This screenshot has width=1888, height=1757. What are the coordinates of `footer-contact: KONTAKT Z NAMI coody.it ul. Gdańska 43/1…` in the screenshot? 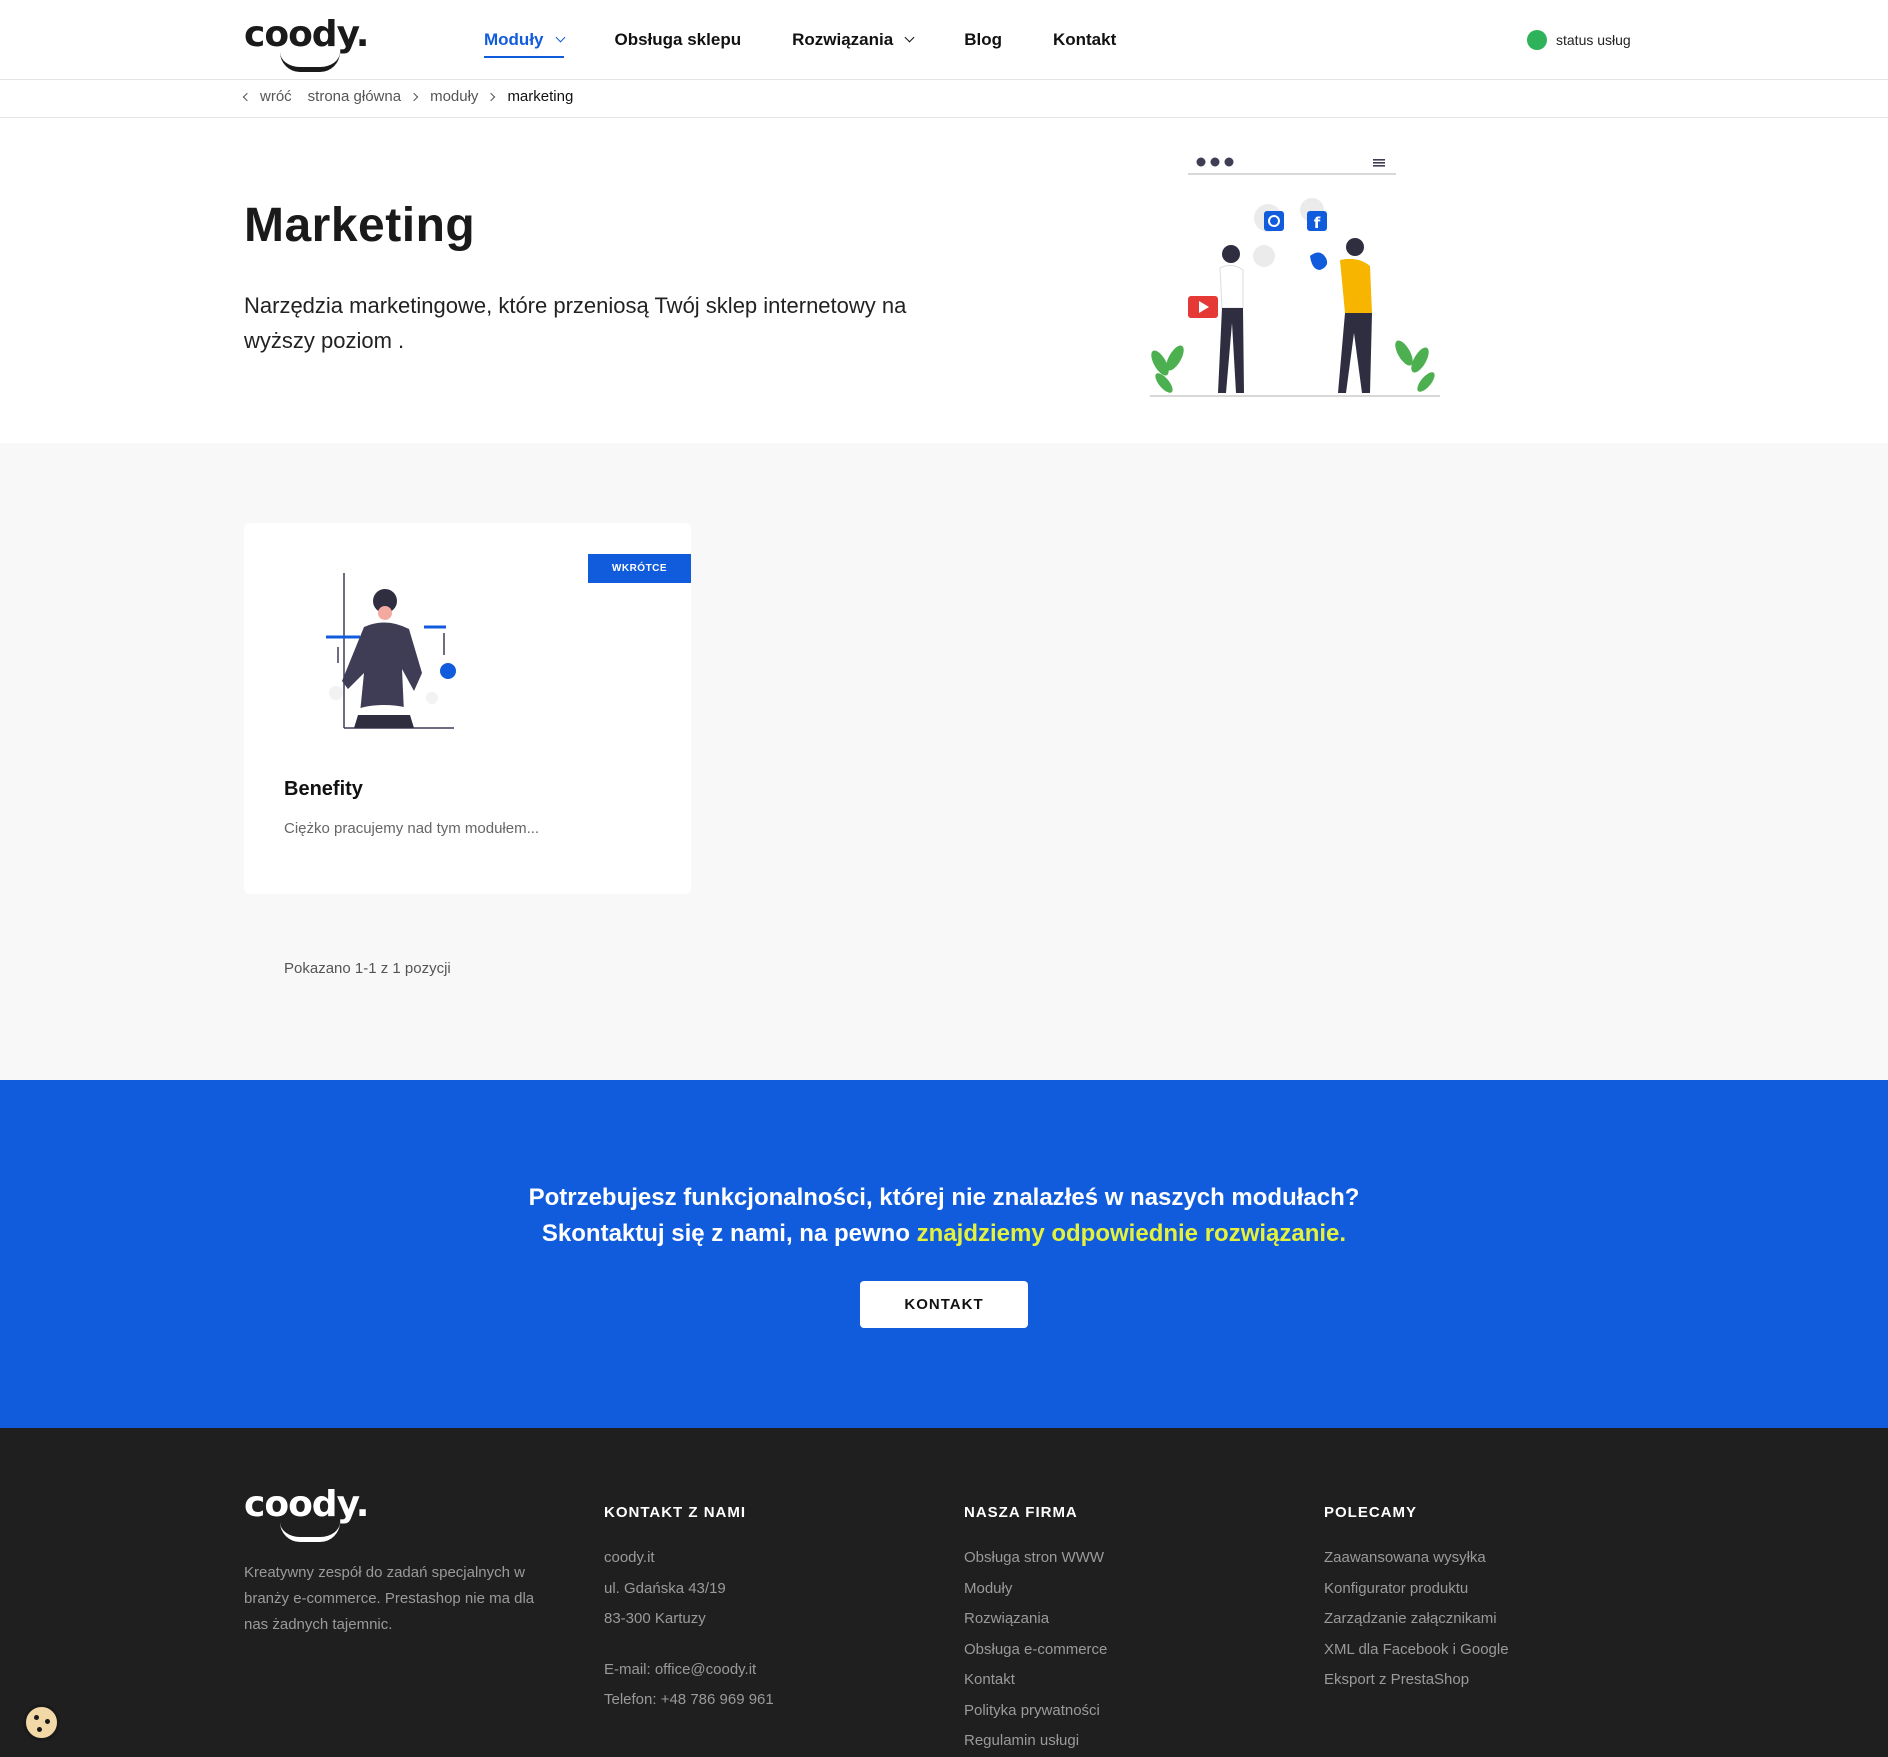 It's located at (689, 1610).